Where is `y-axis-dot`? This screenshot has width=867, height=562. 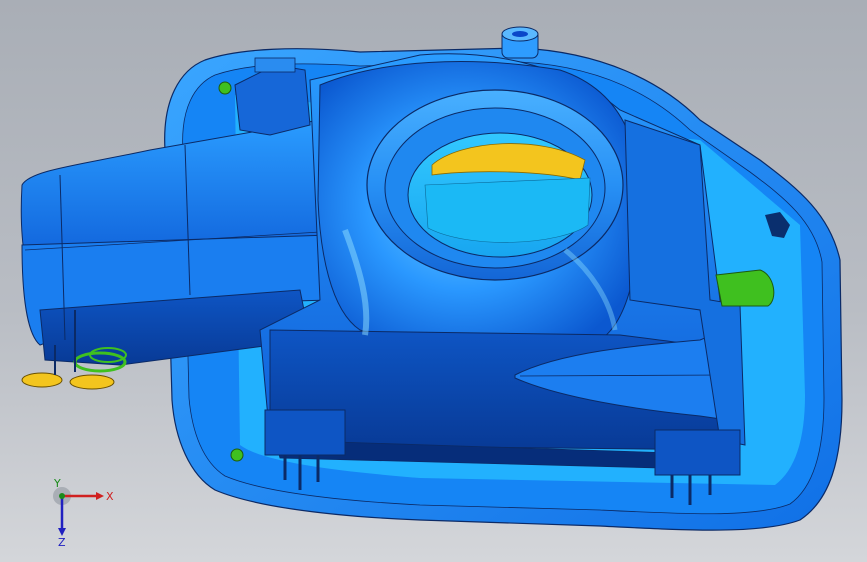
y-axis-dot is located at coordinates (62, 496).